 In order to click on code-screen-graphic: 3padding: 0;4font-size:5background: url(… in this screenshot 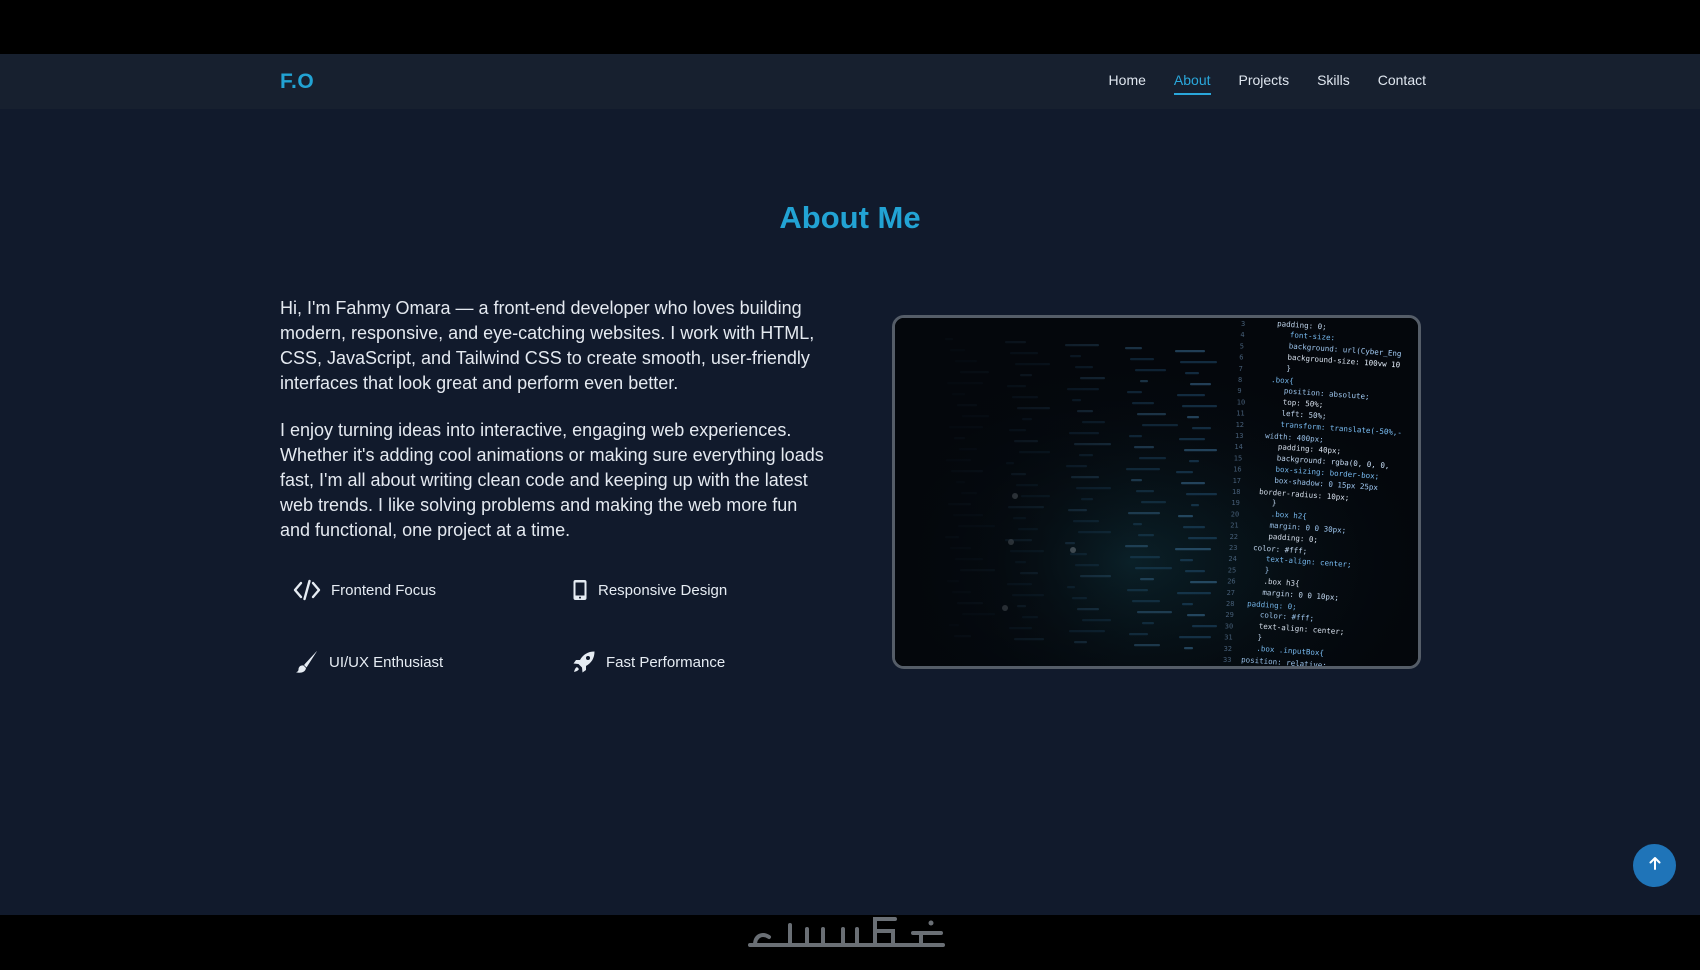, I will do `click(1156, 492)`.